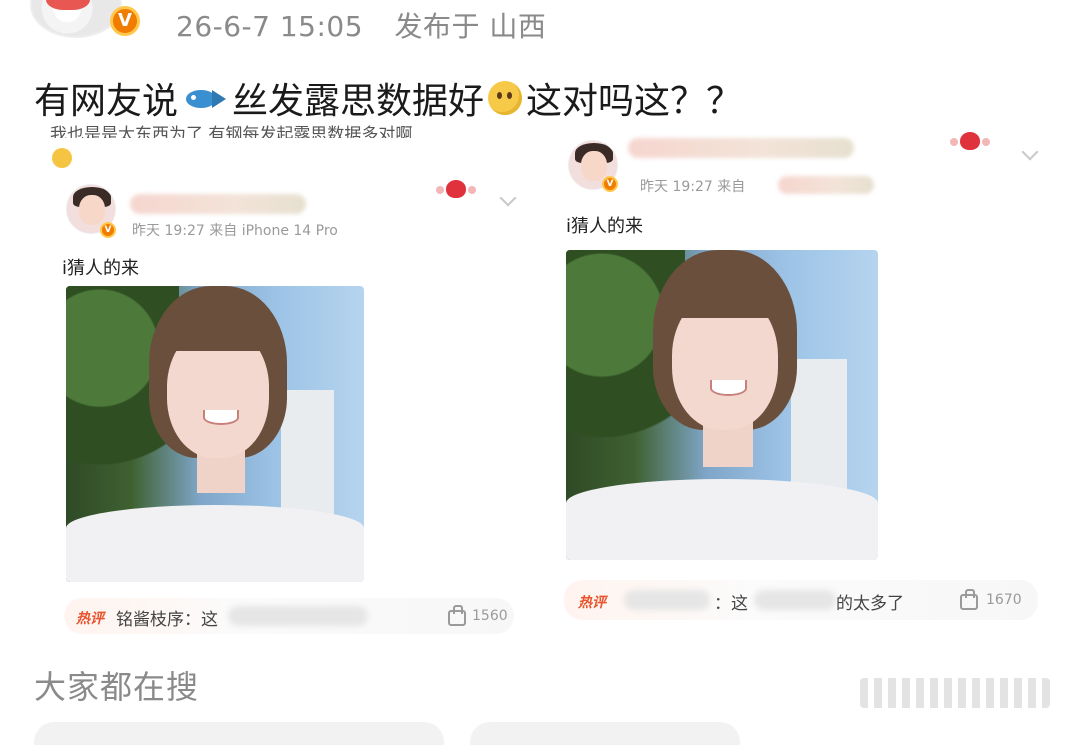  What do you see at coordinates (76, 19) in the screenshot?
I see `author-avatar` at bounding box center [76, 19].